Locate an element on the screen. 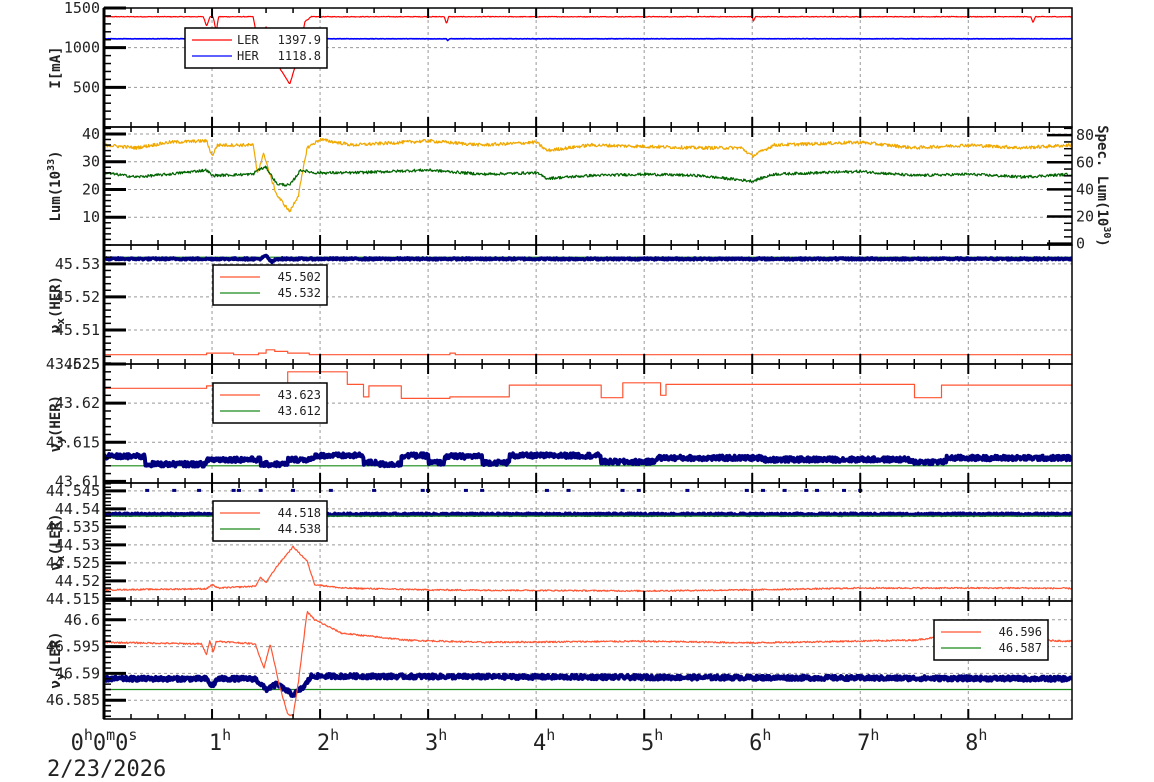 The height and width of the screenshot is (782, 1154). series-specific-luminosity is located at coordinates (588, 176).